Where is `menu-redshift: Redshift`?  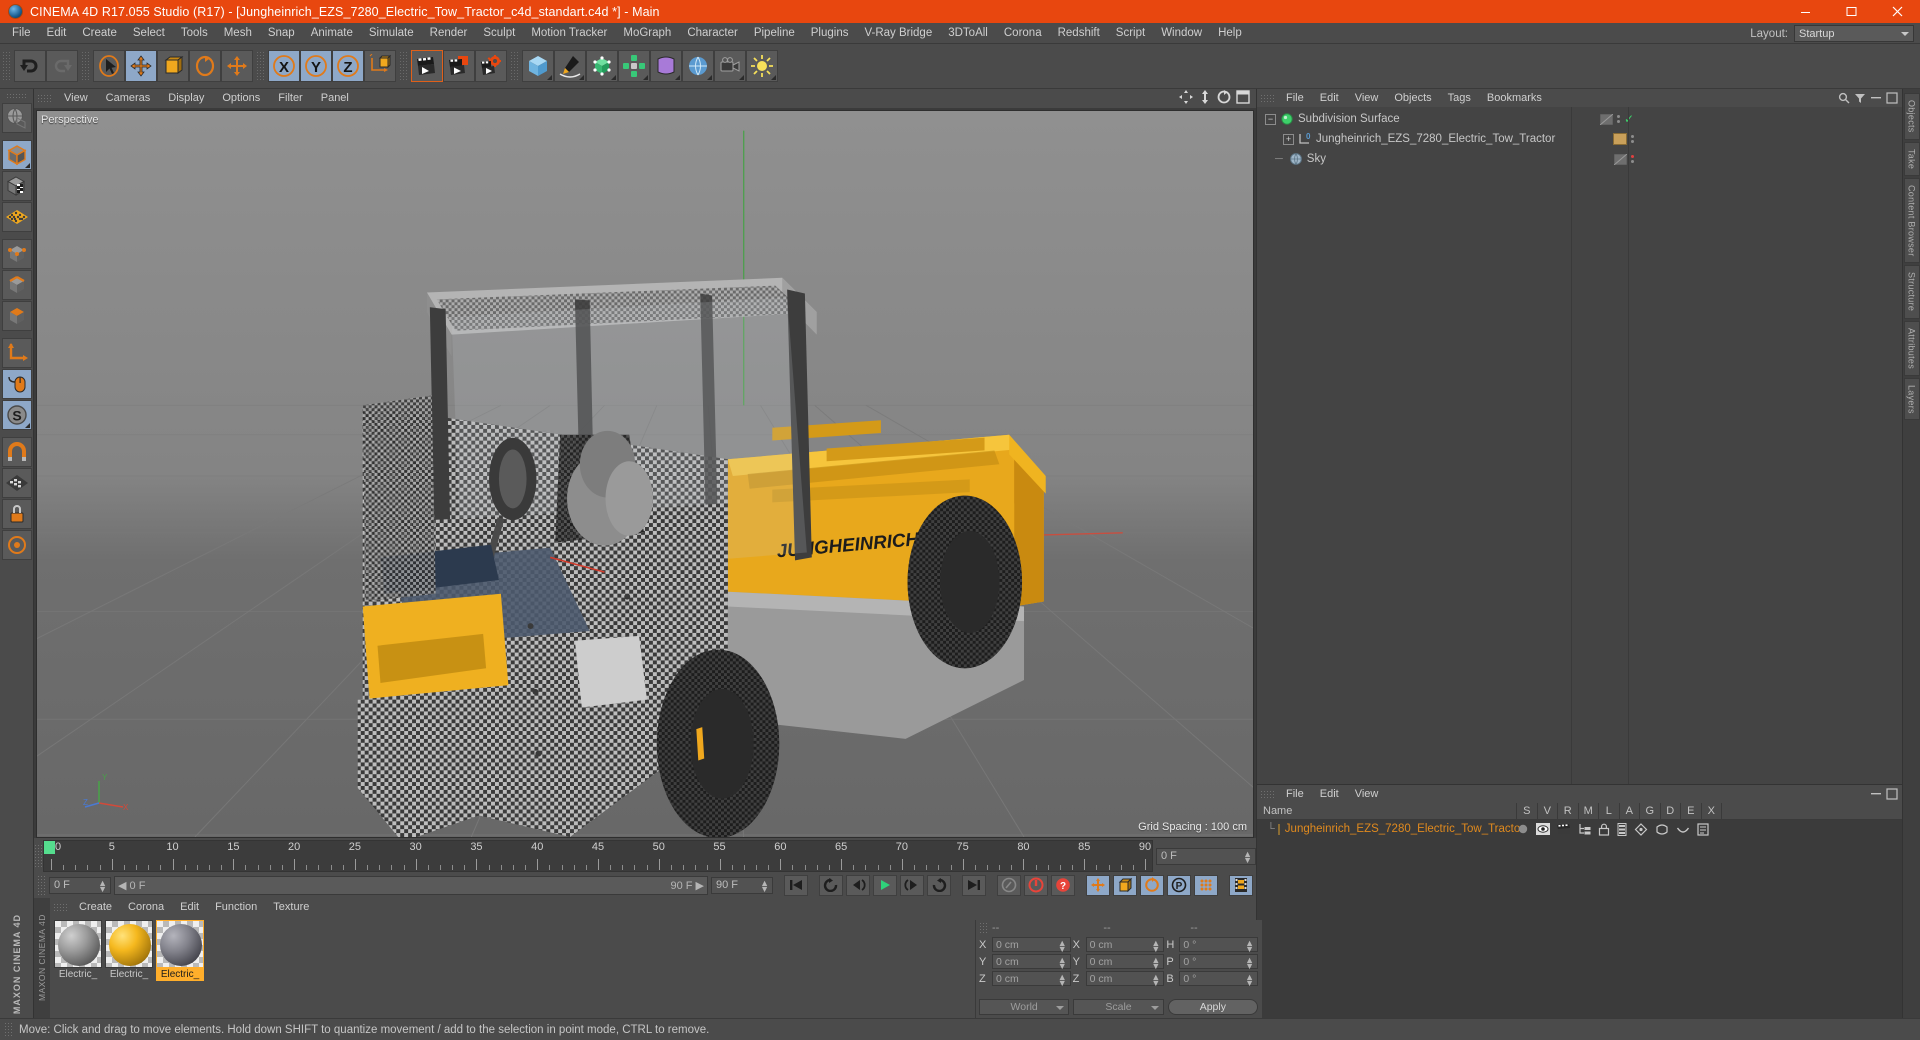 menu-redshift: Redshift is located at coordinates (1079, 33).